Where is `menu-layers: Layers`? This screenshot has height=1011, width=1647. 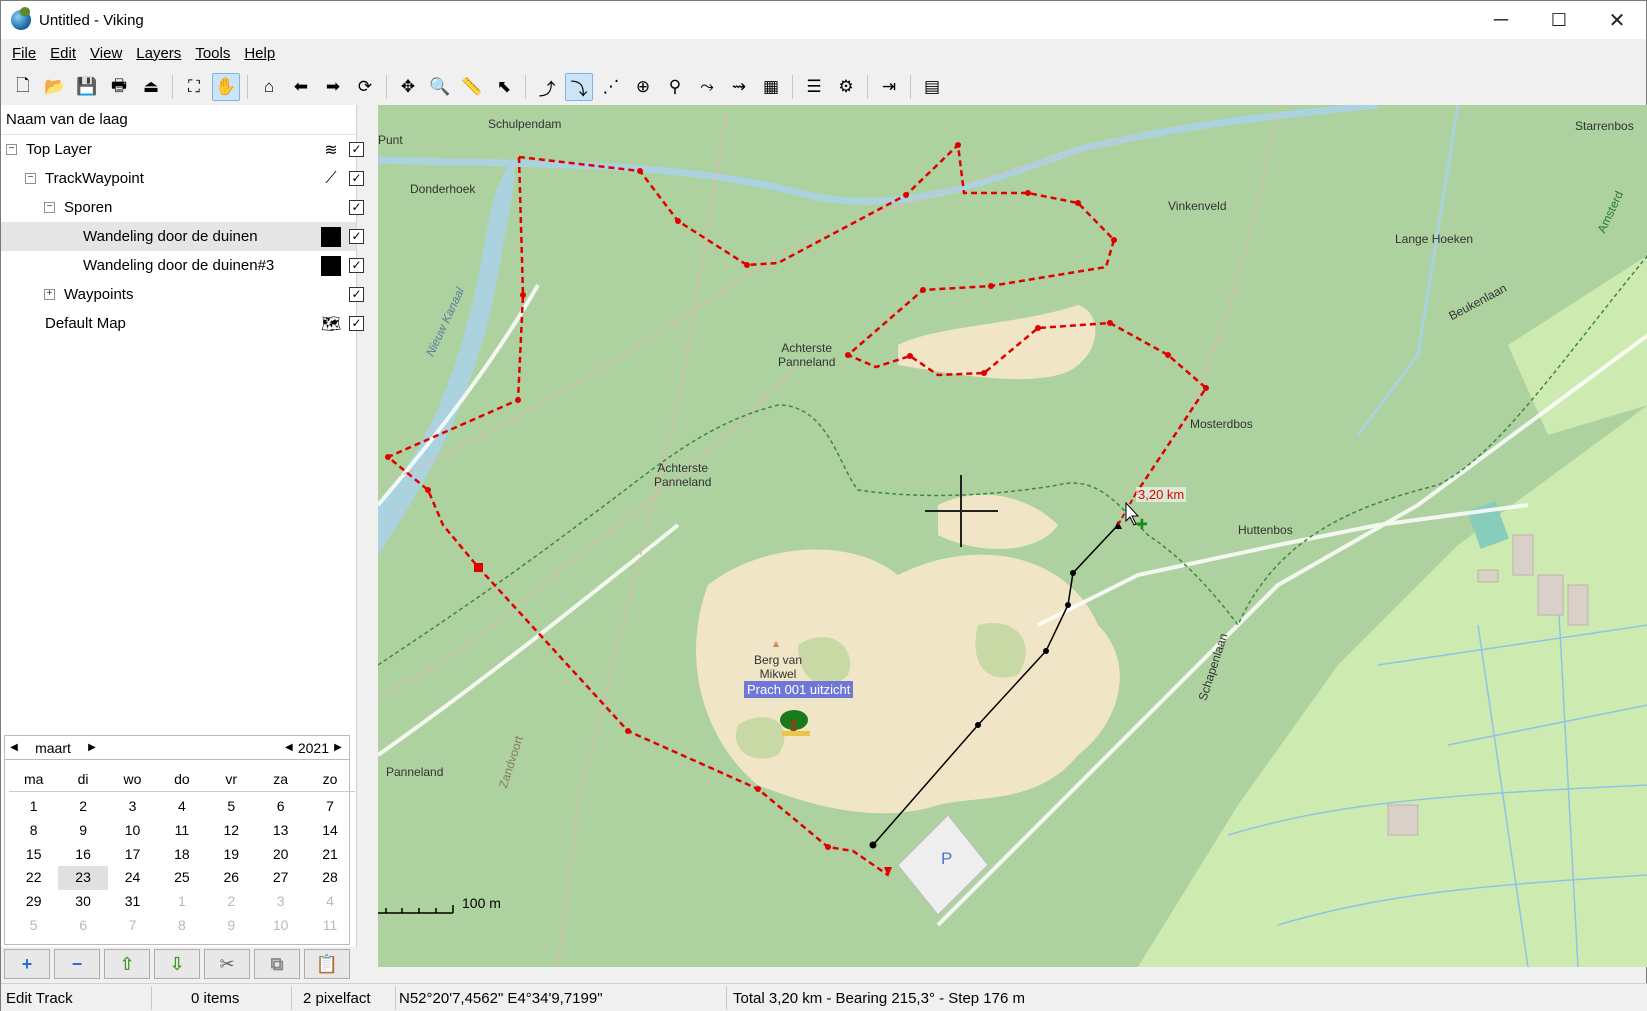 menu-layers: Layers is located at coordinates (158, 53).